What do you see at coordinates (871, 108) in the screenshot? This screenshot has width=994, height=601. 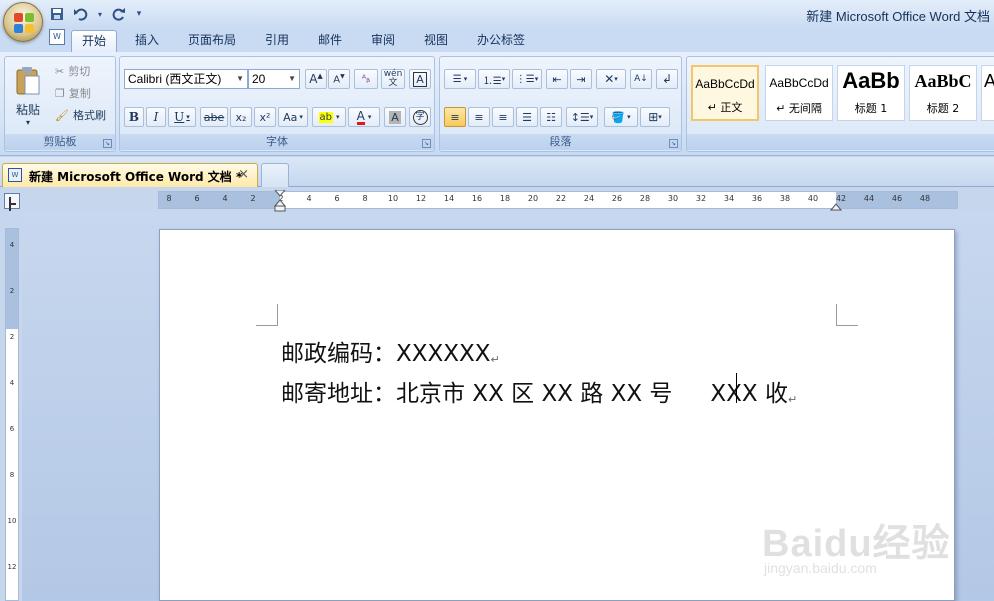 I see `style-name: 标题 1` at bounding box center [871, 108].